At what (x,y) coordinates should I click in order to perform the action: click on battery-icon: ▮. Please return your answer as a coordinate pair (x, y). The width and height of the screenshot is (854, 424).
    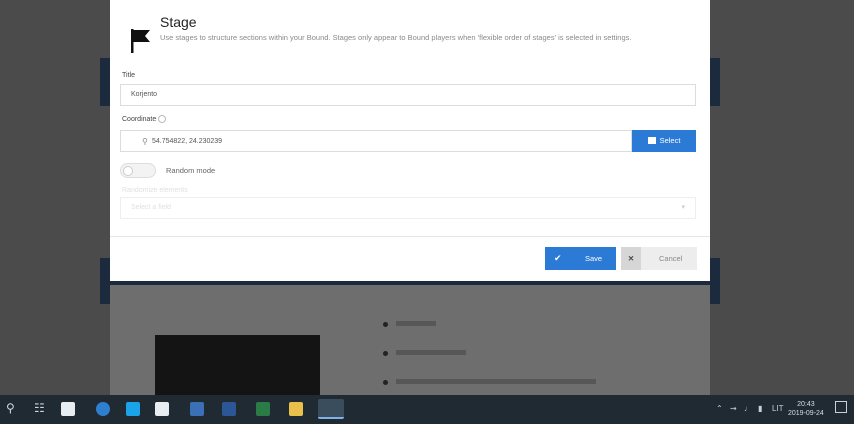
    Looking at the image, I should click on (760, 408).